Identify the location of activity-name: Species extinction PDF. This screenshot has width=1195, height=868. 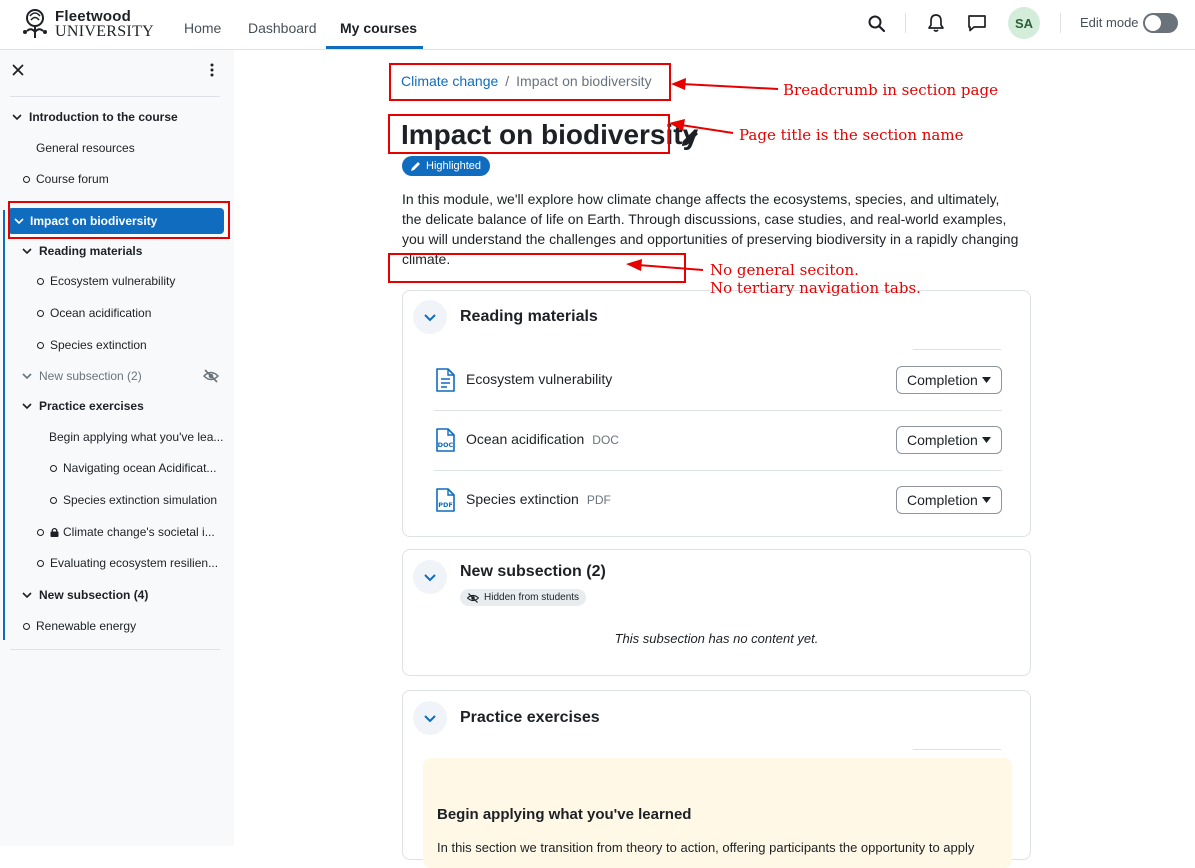
(538, 499).